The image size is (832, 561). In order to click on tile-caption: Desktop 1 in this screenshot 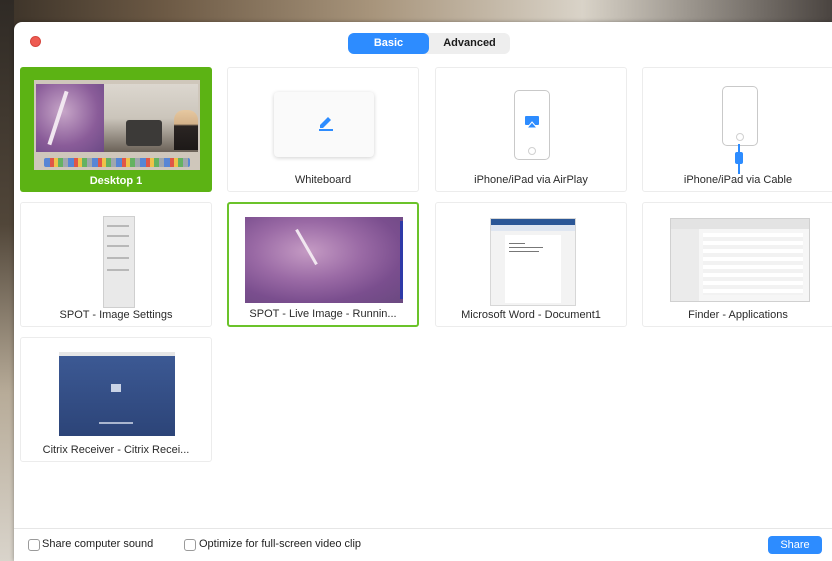, I will do `click(116, 181)`.